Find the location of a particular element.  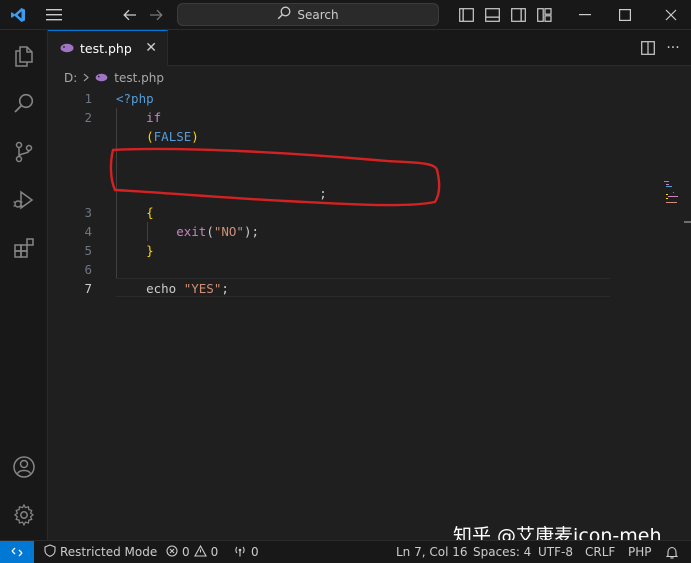

line-number: 6 is located at coordinates (88, 269).